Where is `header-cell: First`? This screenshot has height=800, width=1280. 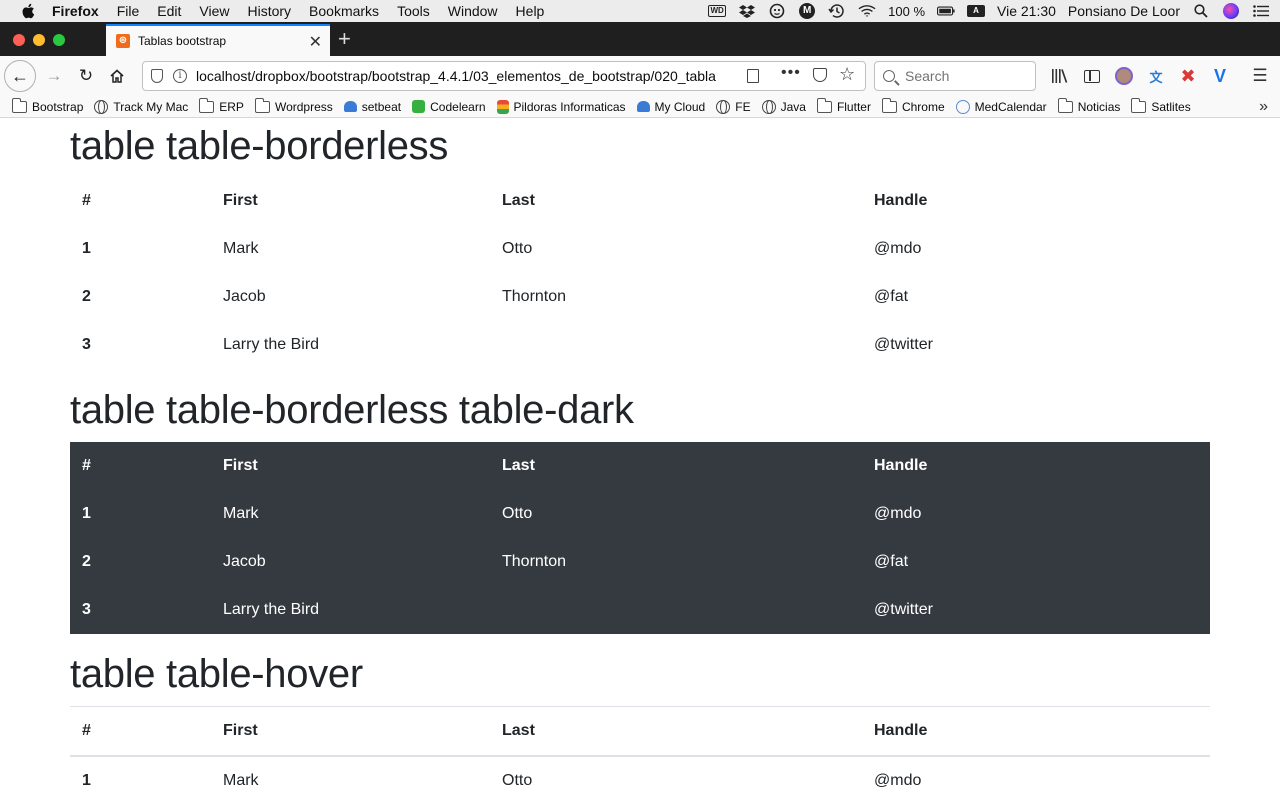
header-cell: First is located at coordinates (350, 731).